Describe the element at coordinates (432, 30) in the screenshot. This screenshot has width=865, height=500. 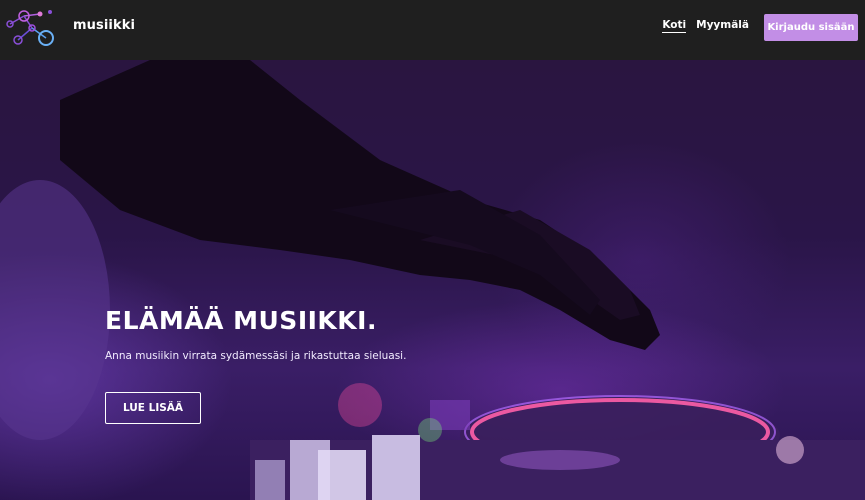
I see `top-navbar: musiikki Koti Myymälä Kirjaudu sisään` at that location.